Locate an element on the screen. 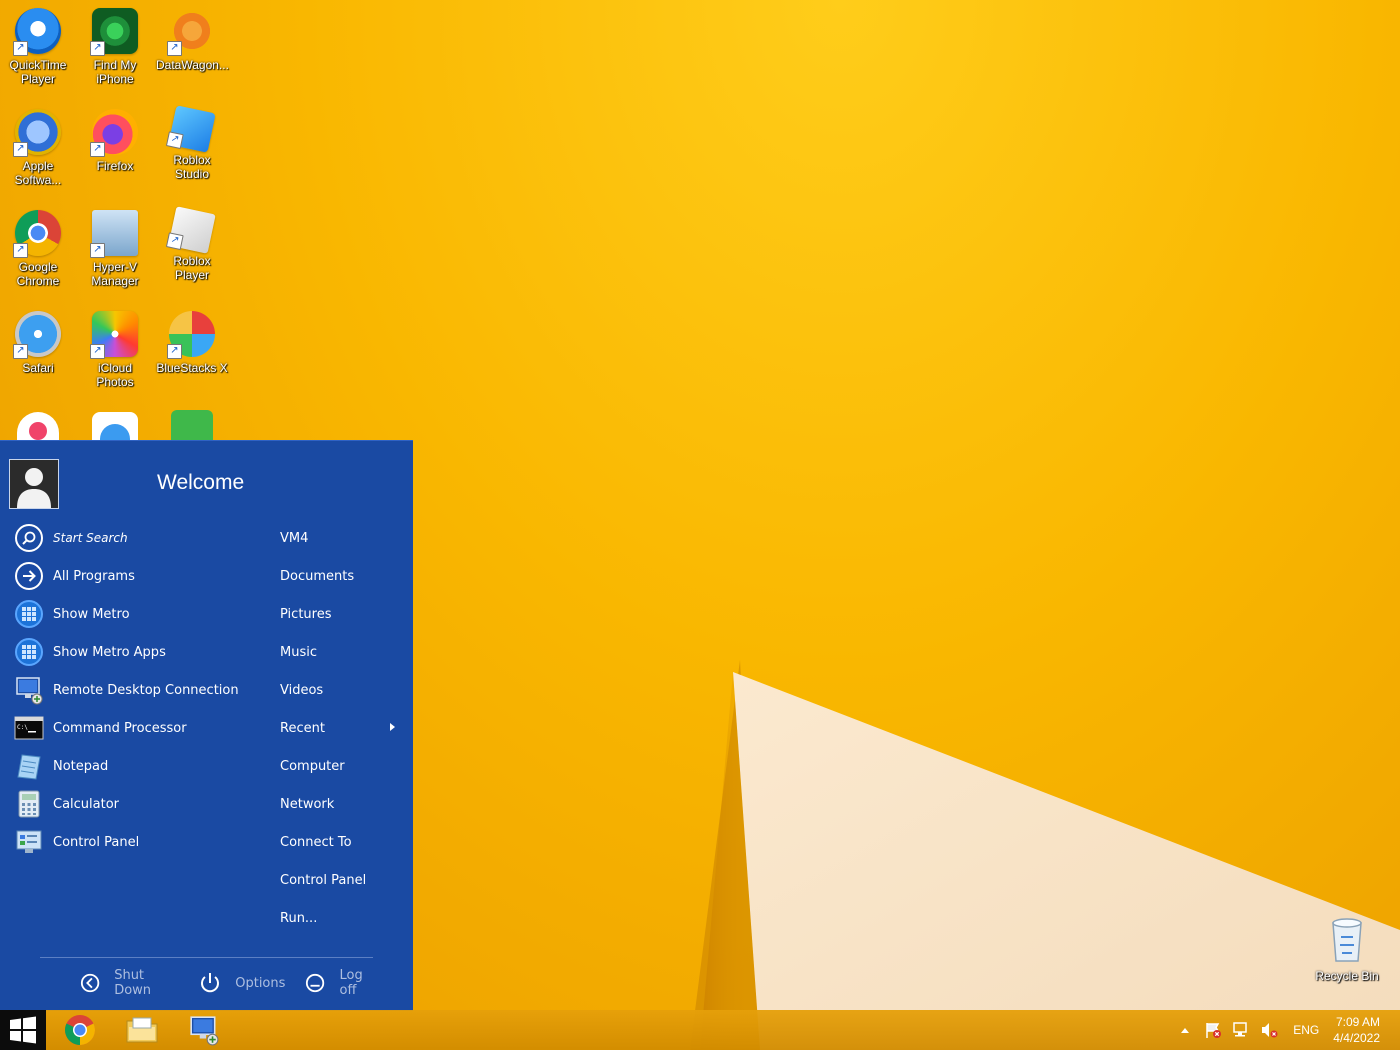  places-item-connect-to: Connect To is located at coordinates (342, 842).